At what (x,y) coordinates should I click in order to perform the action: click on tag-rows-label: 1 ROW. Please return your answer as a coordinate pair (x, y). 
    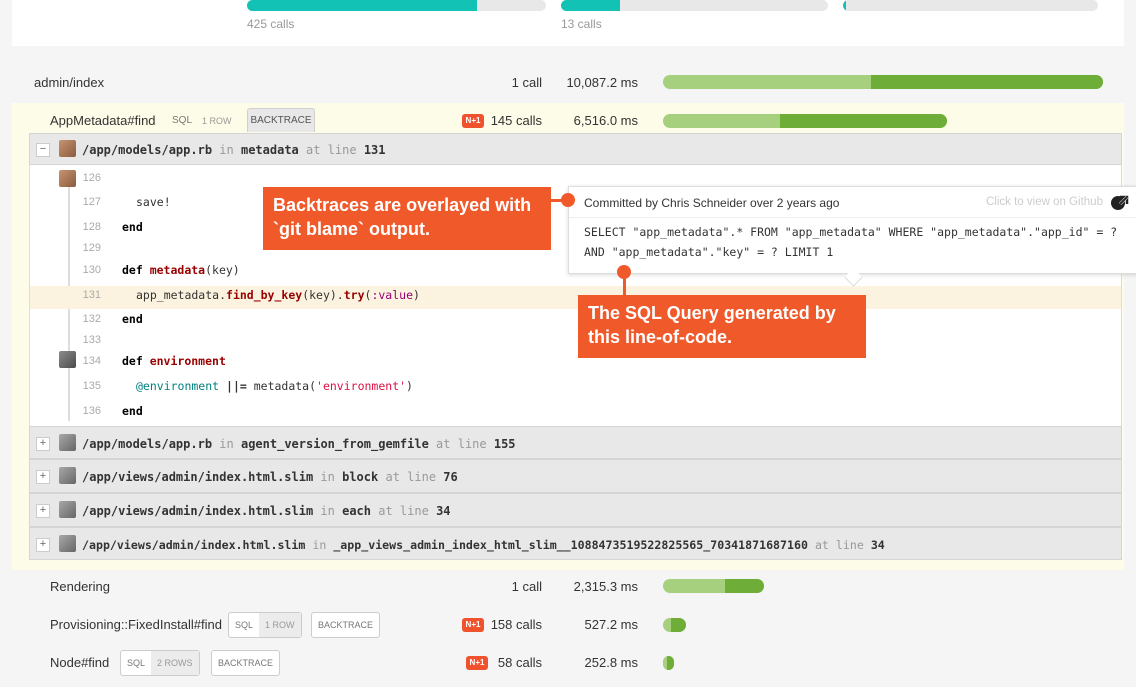
    Looking at the image, I should click on (280, 625).